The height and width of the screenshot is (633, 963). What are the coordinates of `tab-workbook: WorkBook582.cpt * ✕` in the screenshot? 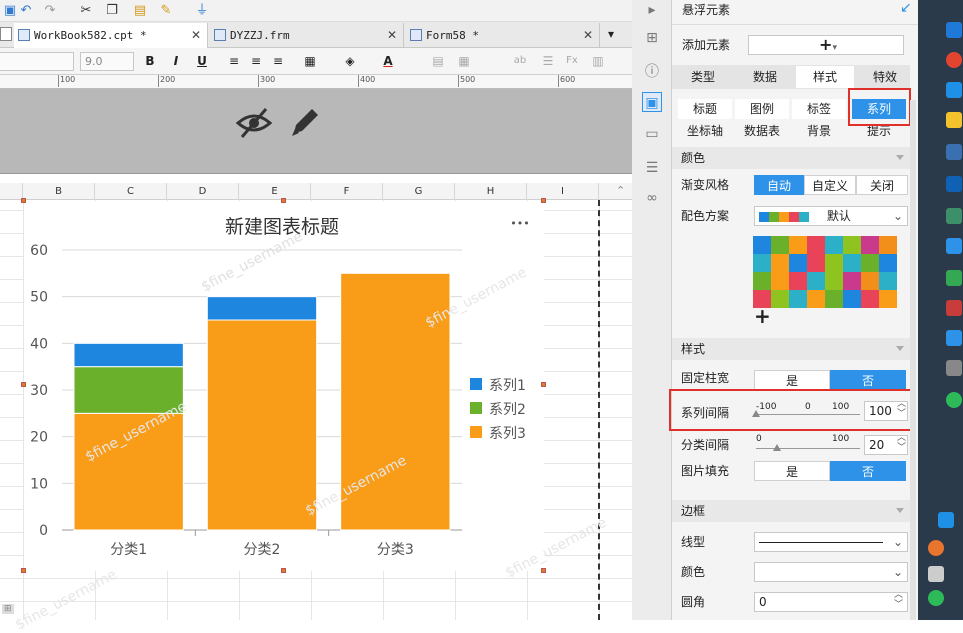 It's located at (111, 35).